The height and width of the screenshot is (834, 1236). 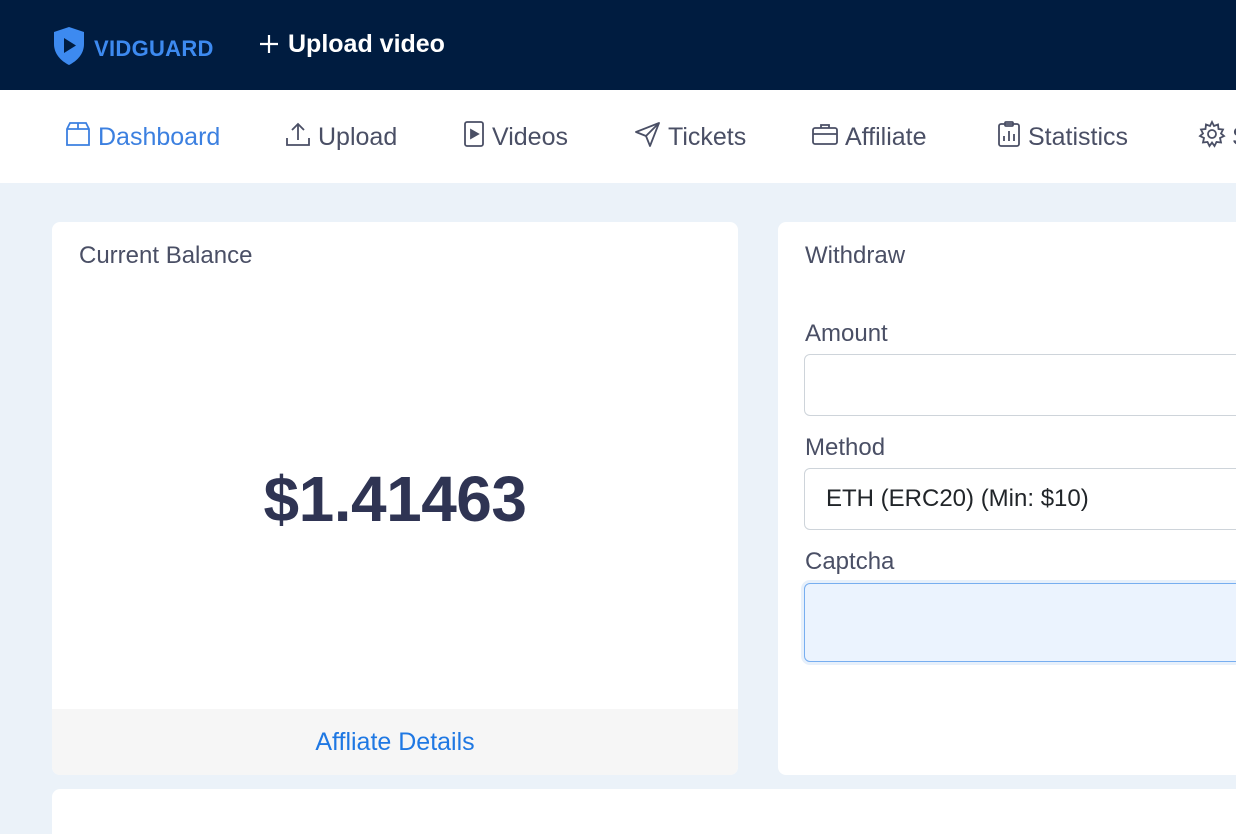 I want to click on nav-item-label: Videos, so click(x=530, y=136).